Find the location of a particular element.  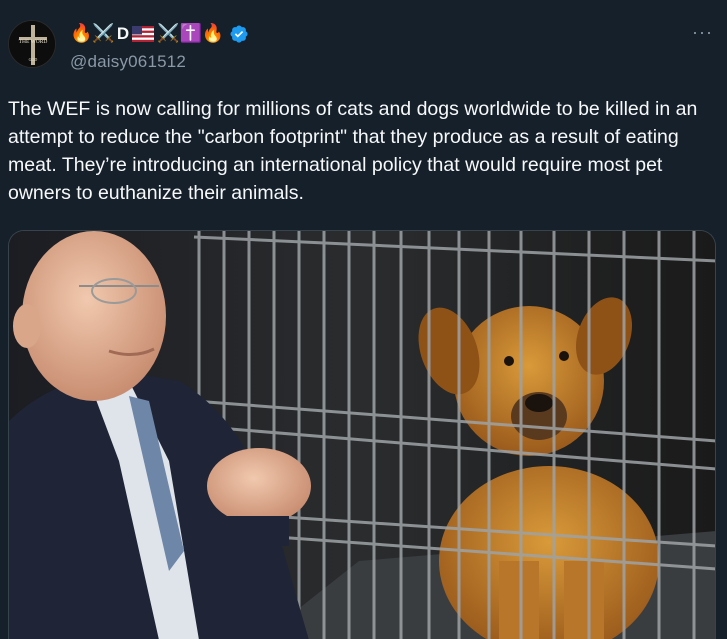

man-head is located at coordinates (94, 316).